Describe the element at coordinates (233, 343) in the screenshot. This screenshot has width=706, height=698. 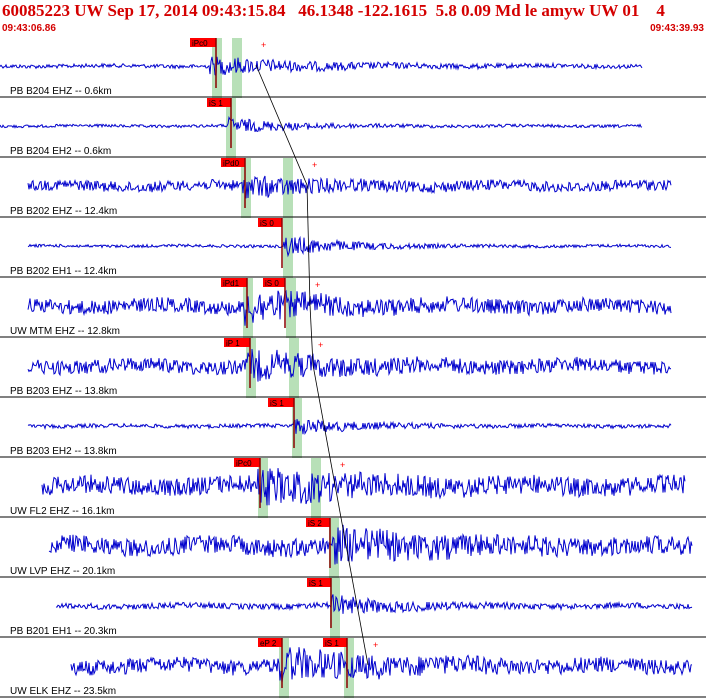
I see `phase-pick-label: iP 1` at that location.